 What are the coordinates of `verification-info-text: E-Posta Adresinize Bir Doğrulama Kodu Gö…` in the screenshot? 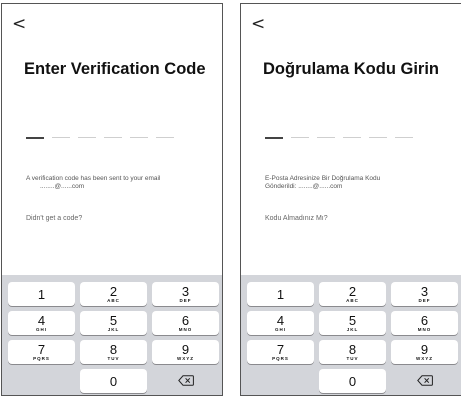 It's located at (357, 183).